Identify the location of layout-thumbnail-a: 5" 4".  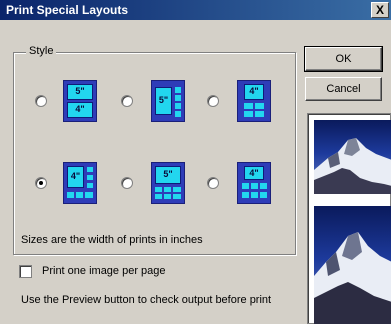
(80, 101).